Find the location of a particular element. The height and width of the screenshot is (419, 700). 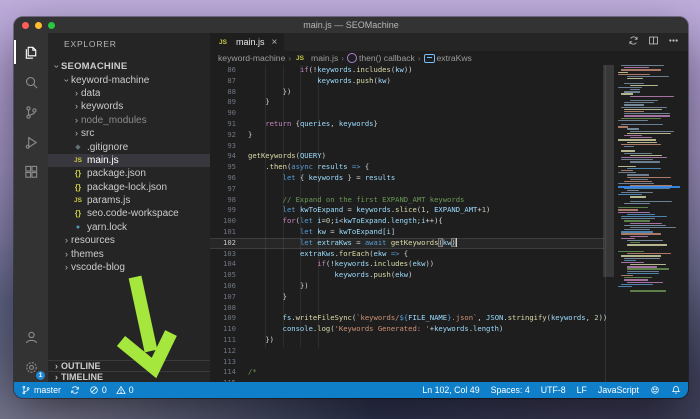

code-line: 102 let extraKws = await getKeywords(kw) is located at coordinates (407, 243).